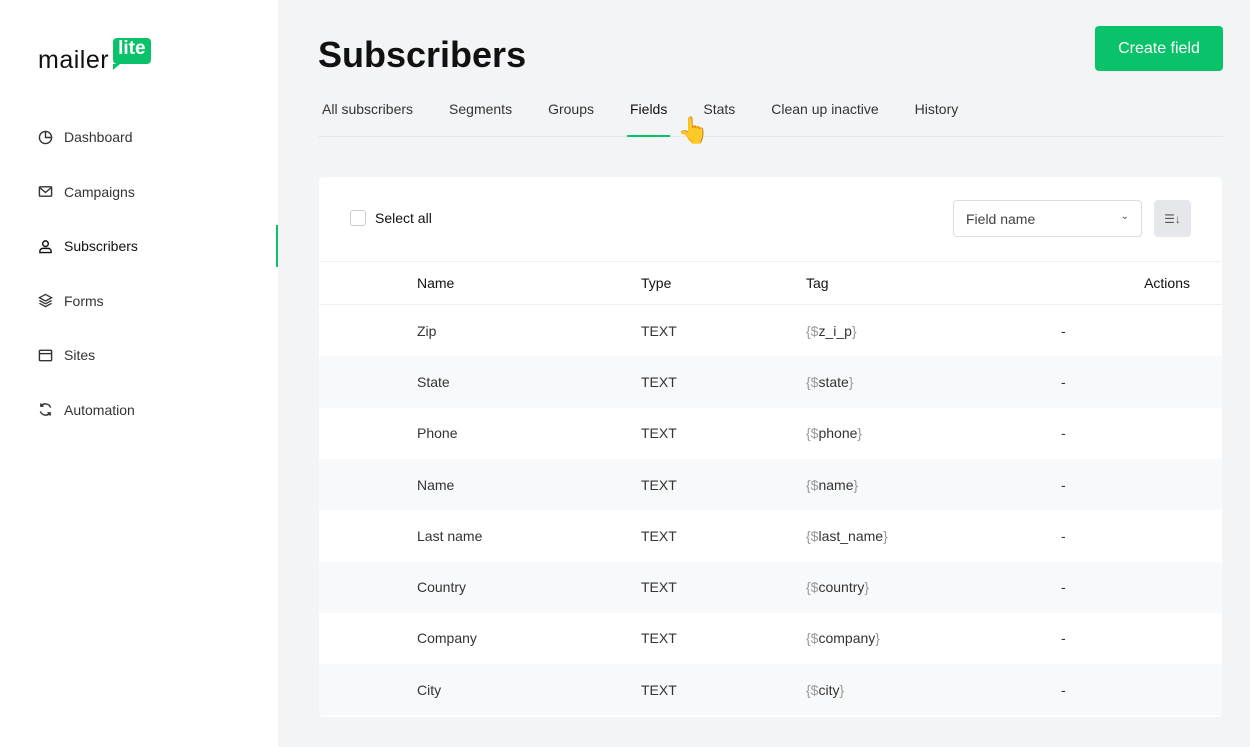 This screenshot has width=1250, height=747. Describe the element at coordinates (832, 484) in the screenshot. I see `field-tag: {$name}` at that location.